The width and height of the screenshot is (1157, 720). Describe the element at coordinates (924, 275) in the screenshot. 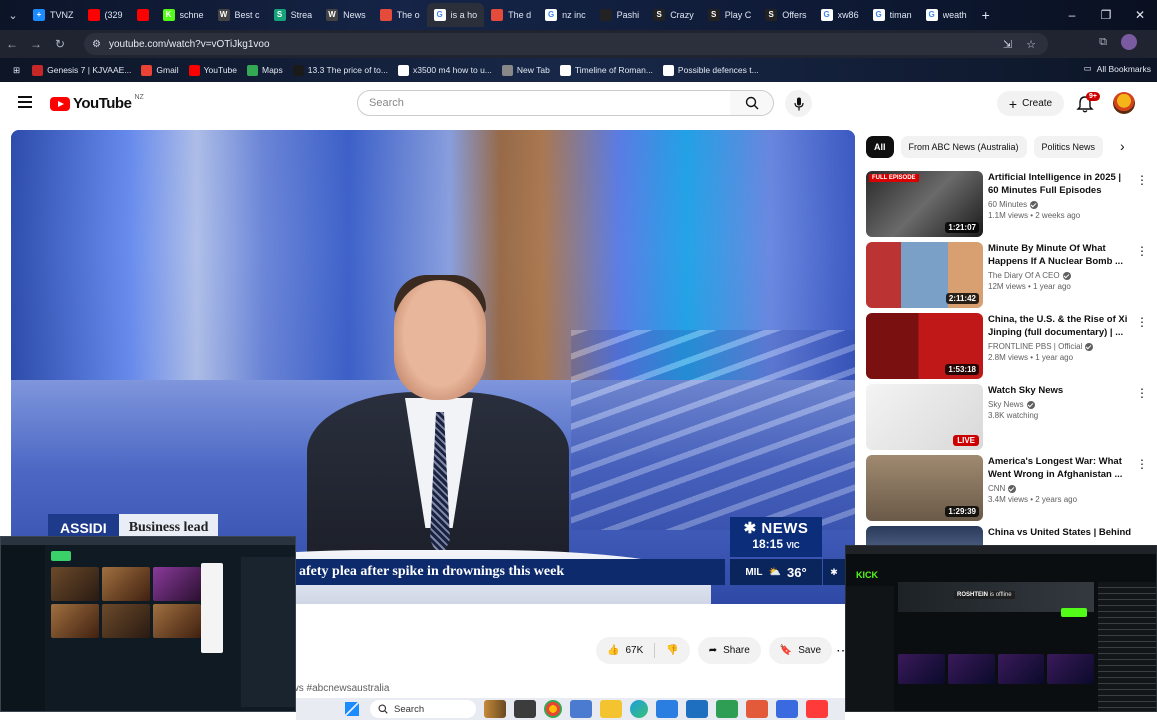

I see `video-thumbnail: 2:11:42` at that location.